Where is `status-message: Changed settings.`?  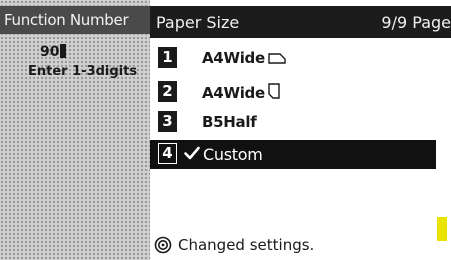
status-message: Changed settings. is located at coordinates (246, 245).